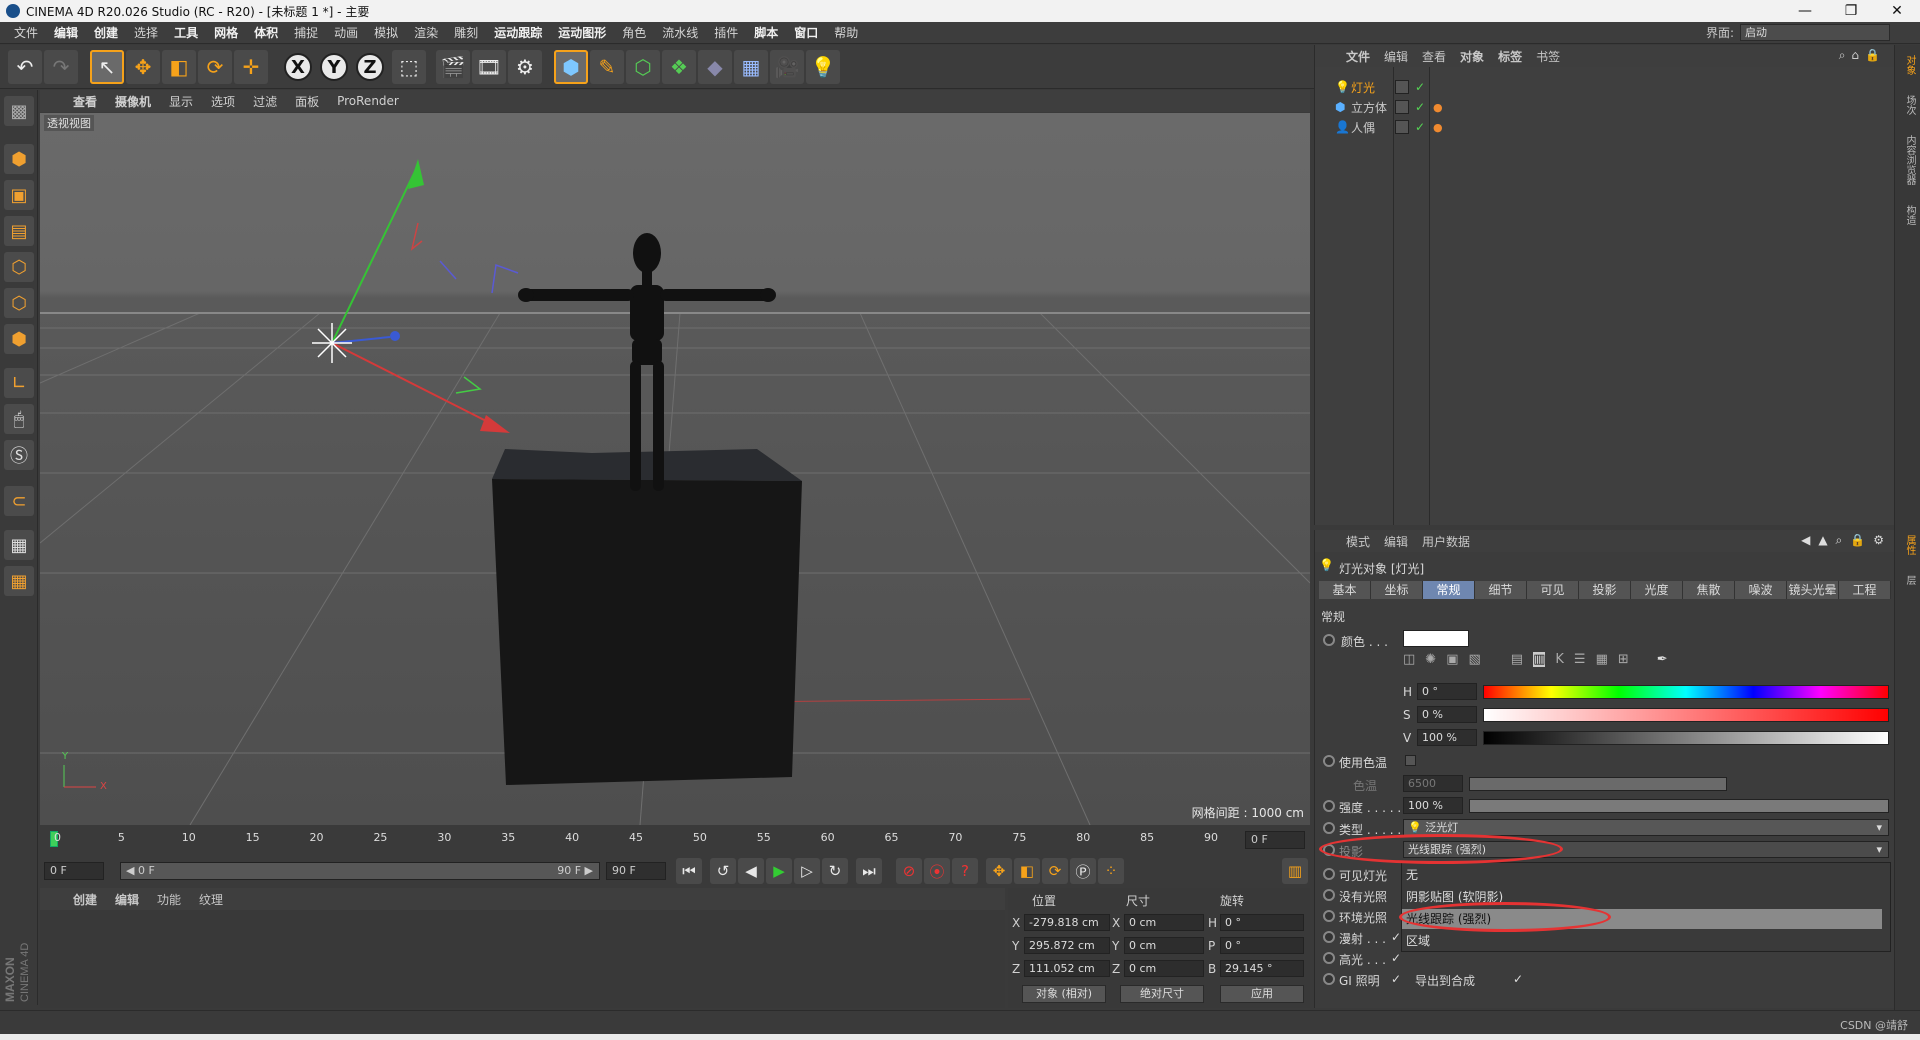 The height and width of the screenshot is (1040, 1920). I want to click on kelvin-icon: K, so click(1559, 659).